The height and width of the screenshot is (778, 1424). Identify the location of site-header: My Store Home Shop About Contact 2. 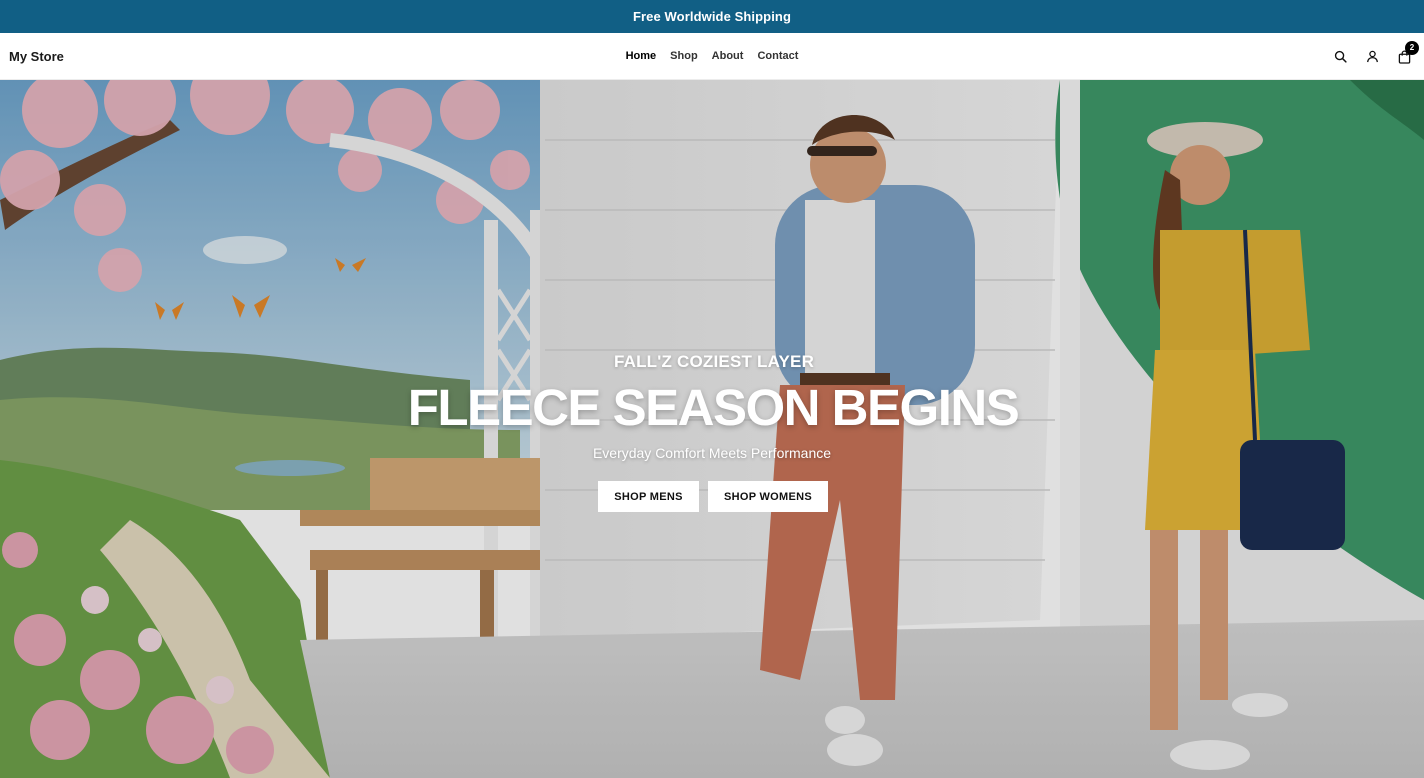
(712, 56).